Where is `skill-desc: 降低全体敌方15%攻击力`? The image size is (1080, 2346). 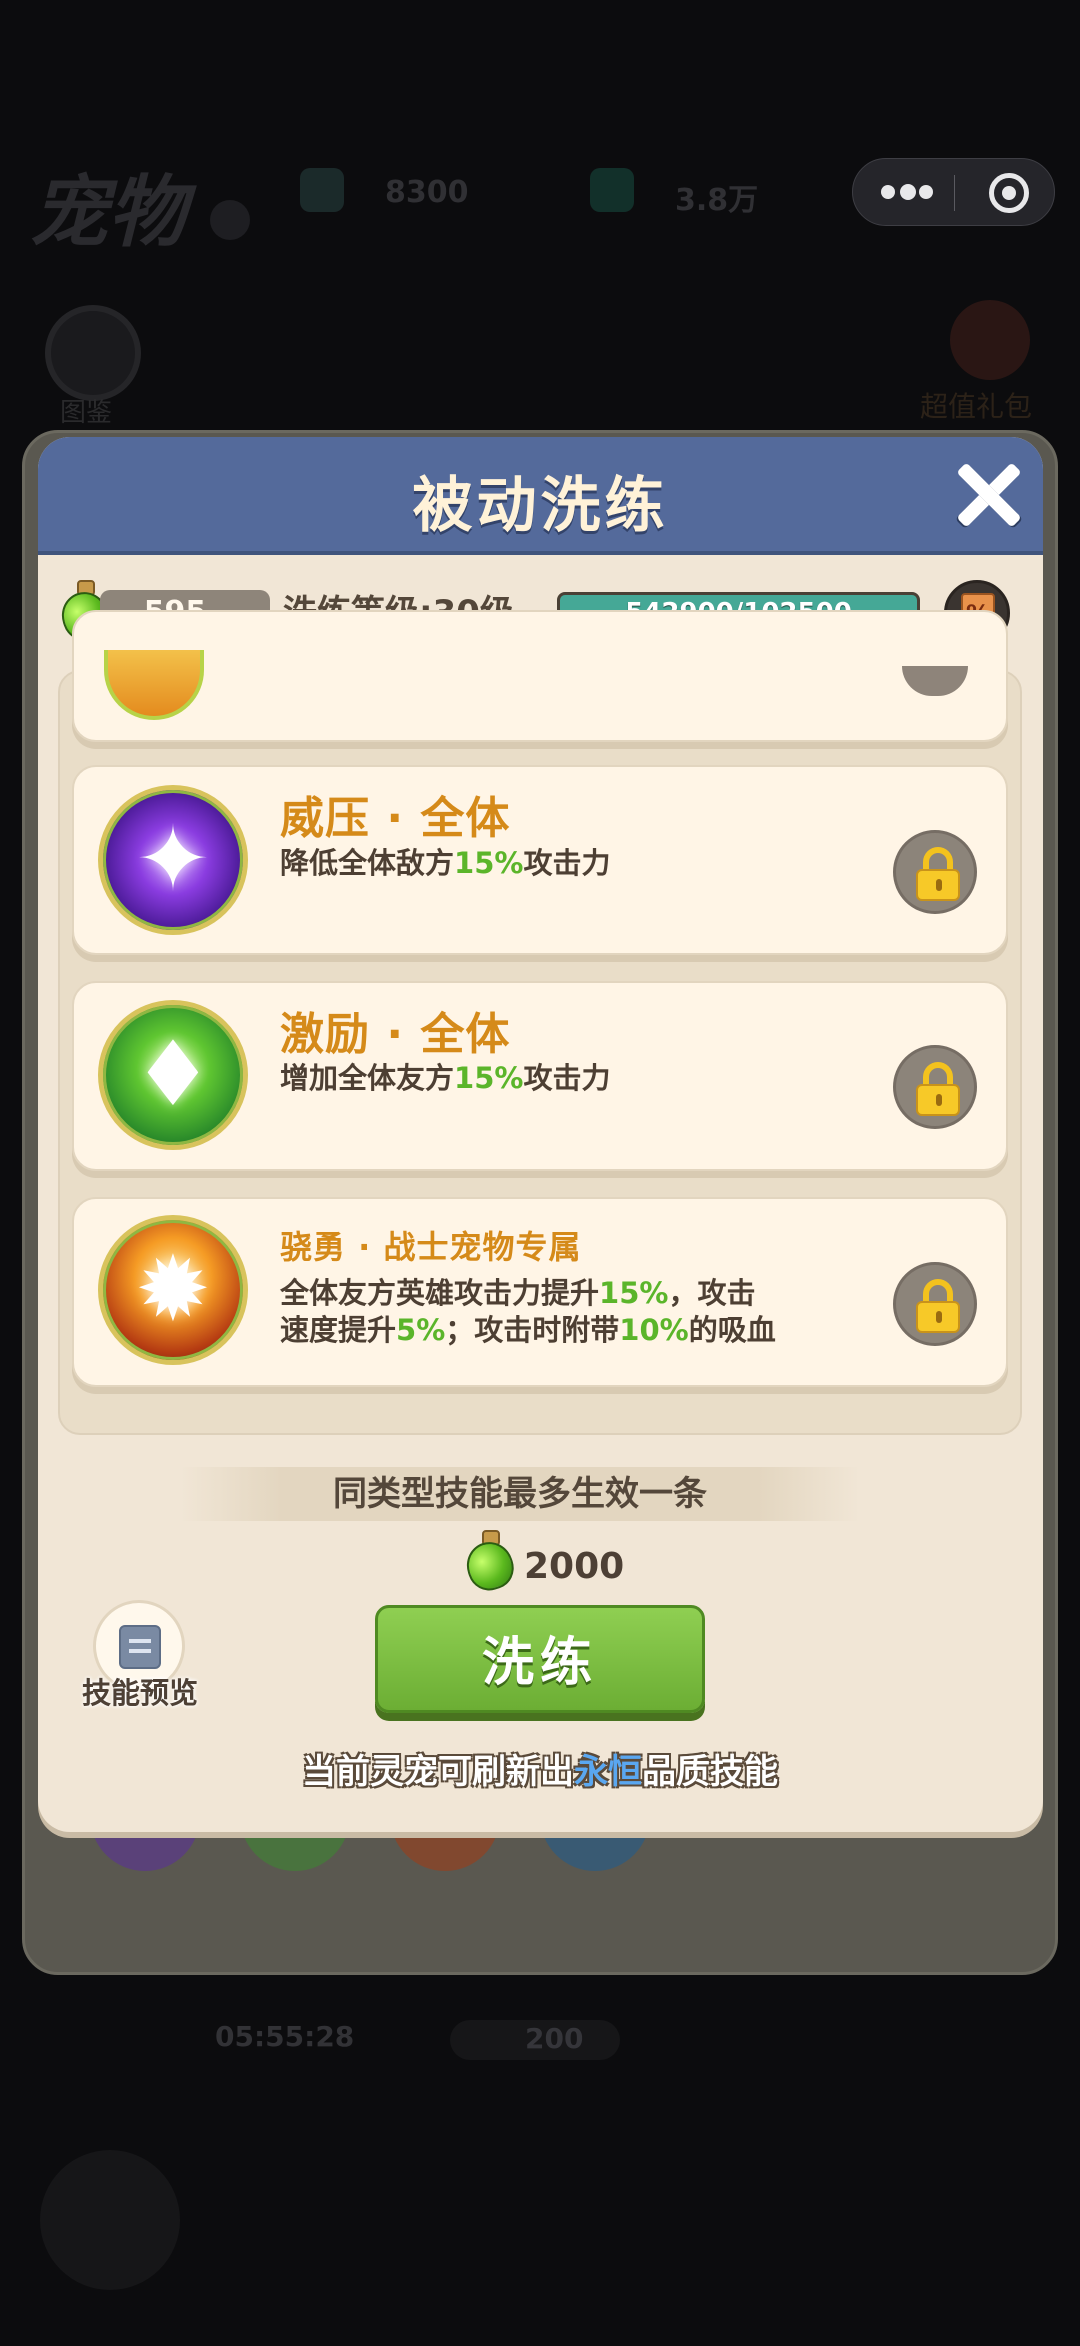 skill-desc: 降低全体敌方15%攻击力 is located at coordinates (445, 863).